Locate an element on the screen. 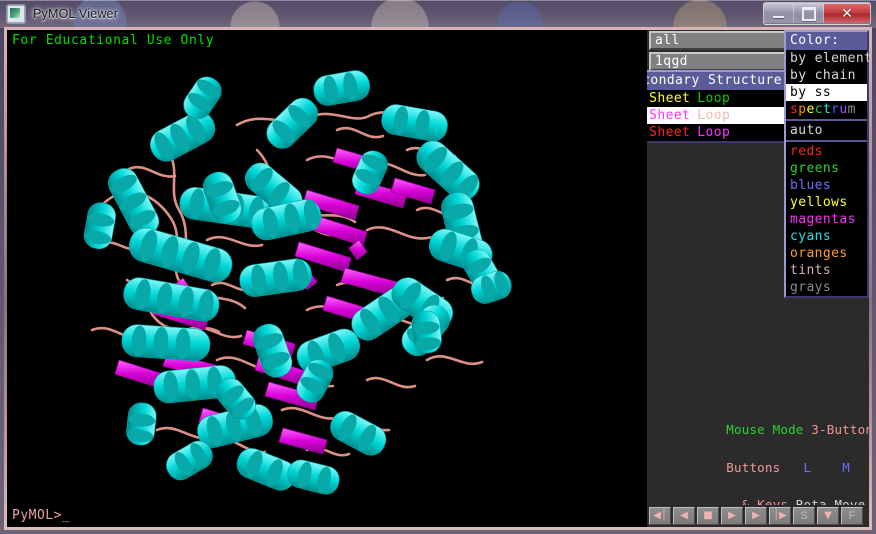 Image resolution: width=876 pixels, height=534 pixels. forward-to-end-button: │▶ is located at coordinates (780, 516).